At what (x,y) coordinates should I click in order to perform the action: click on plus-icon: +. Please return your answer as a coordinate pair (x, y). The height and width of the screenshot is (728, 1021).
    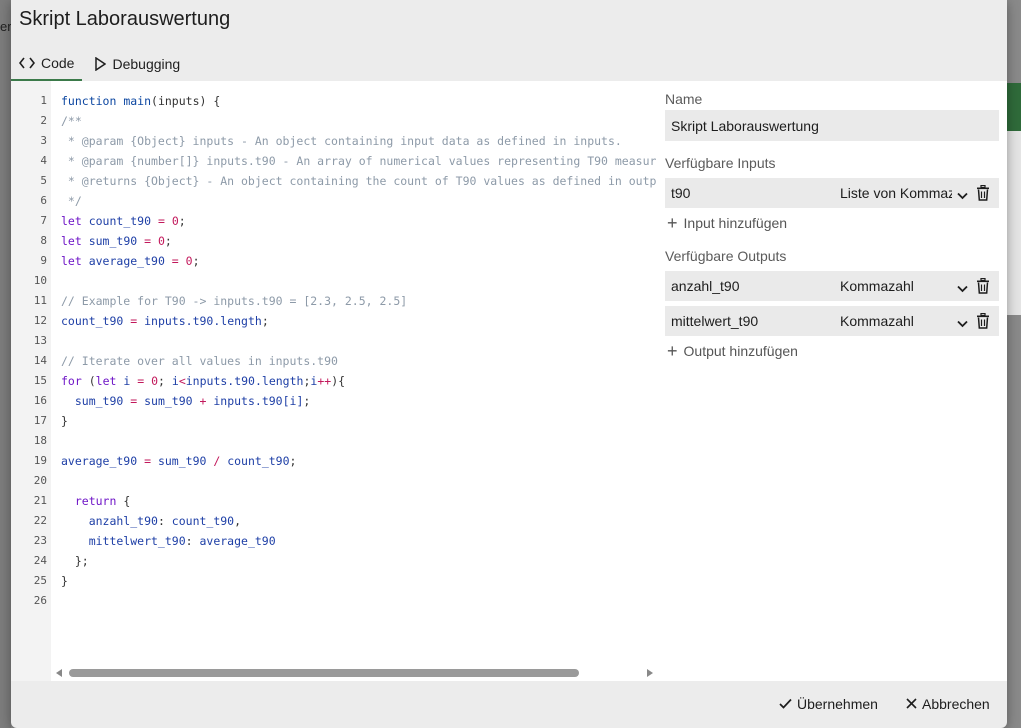
    Looking at the image, I should click on (672, 351).